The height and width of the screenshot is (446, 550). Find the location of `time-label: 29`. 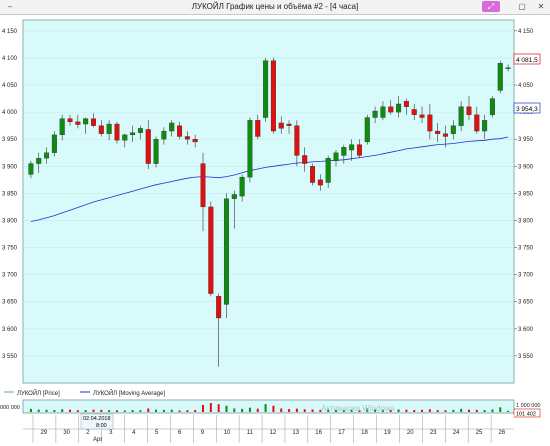

time-label: 29 is located at coordinates (43, 433).